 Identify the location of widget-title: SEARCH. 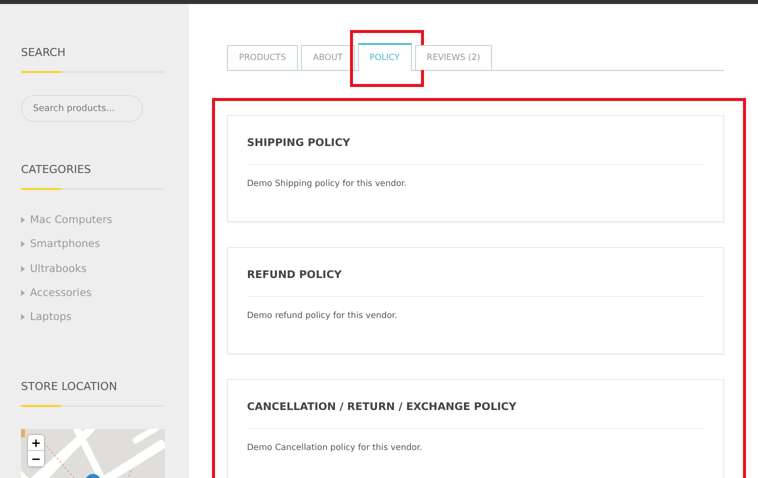
(43, 53).